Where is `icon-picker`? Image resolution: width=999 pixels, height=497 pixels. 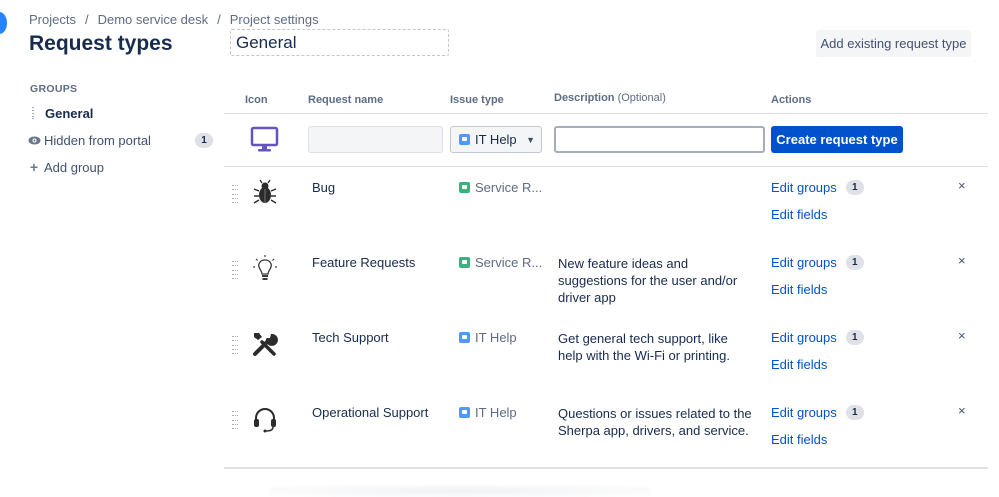 icon-picker is located at coordinates (265, 140).